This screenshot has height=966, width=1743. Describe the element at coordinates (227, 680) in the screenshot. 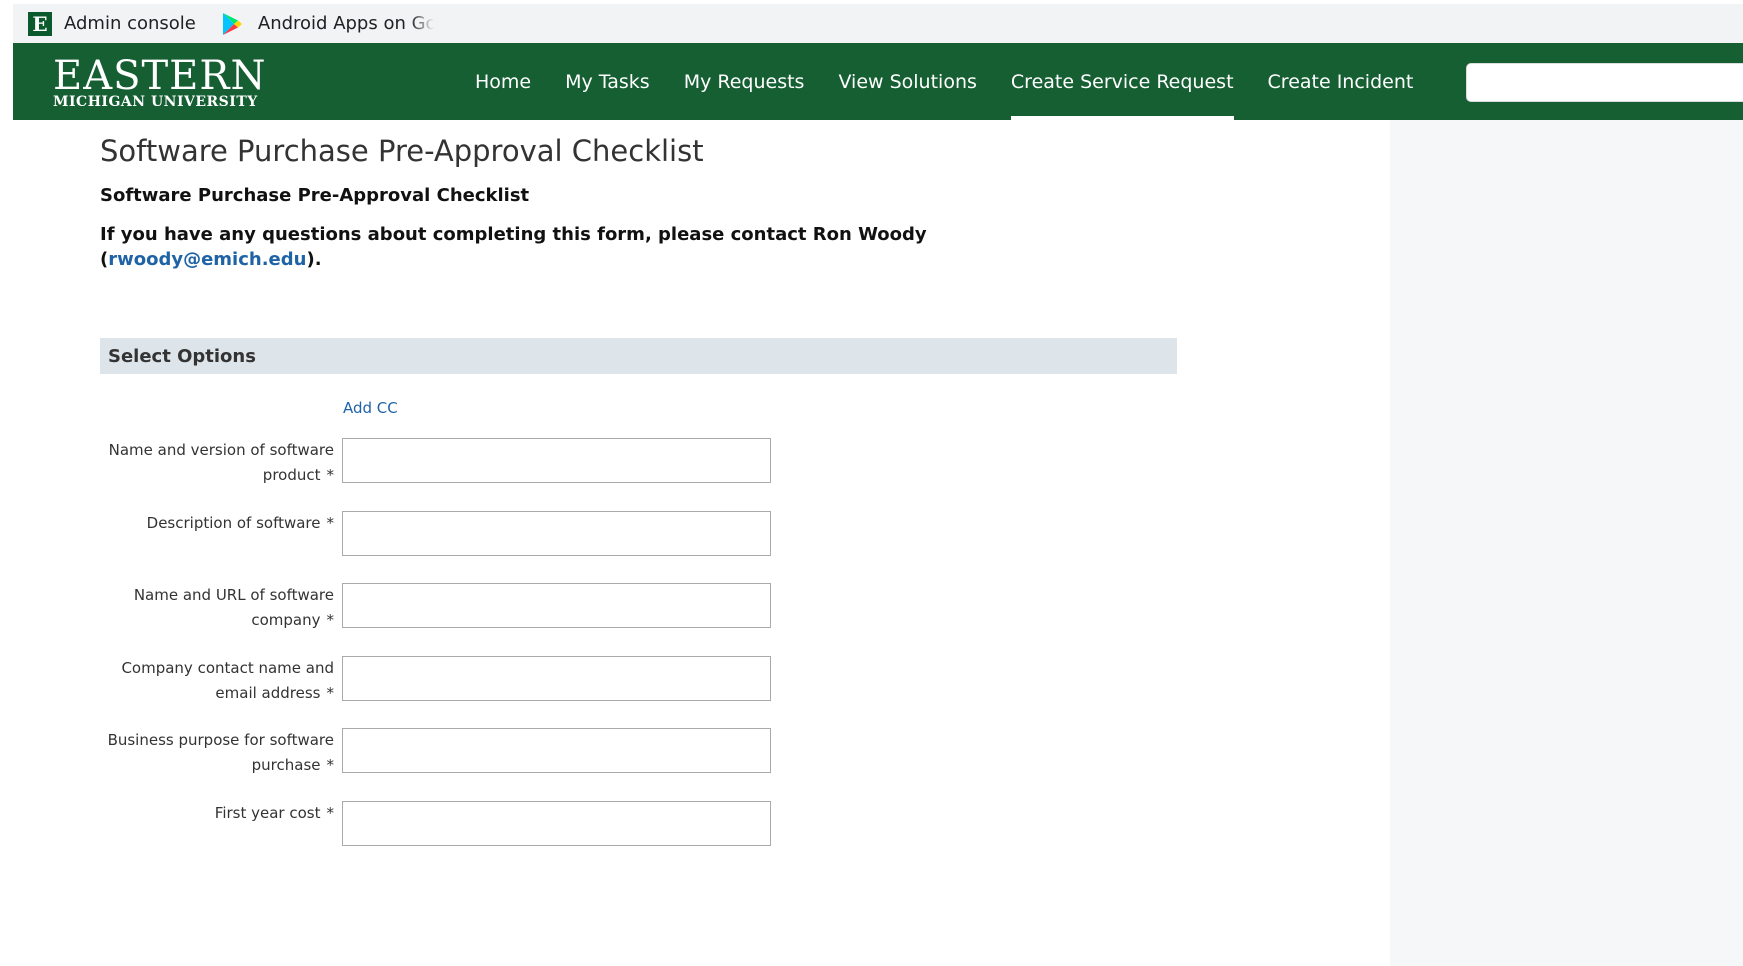

I see `field-label-text: Company contact name and email address` at that location.